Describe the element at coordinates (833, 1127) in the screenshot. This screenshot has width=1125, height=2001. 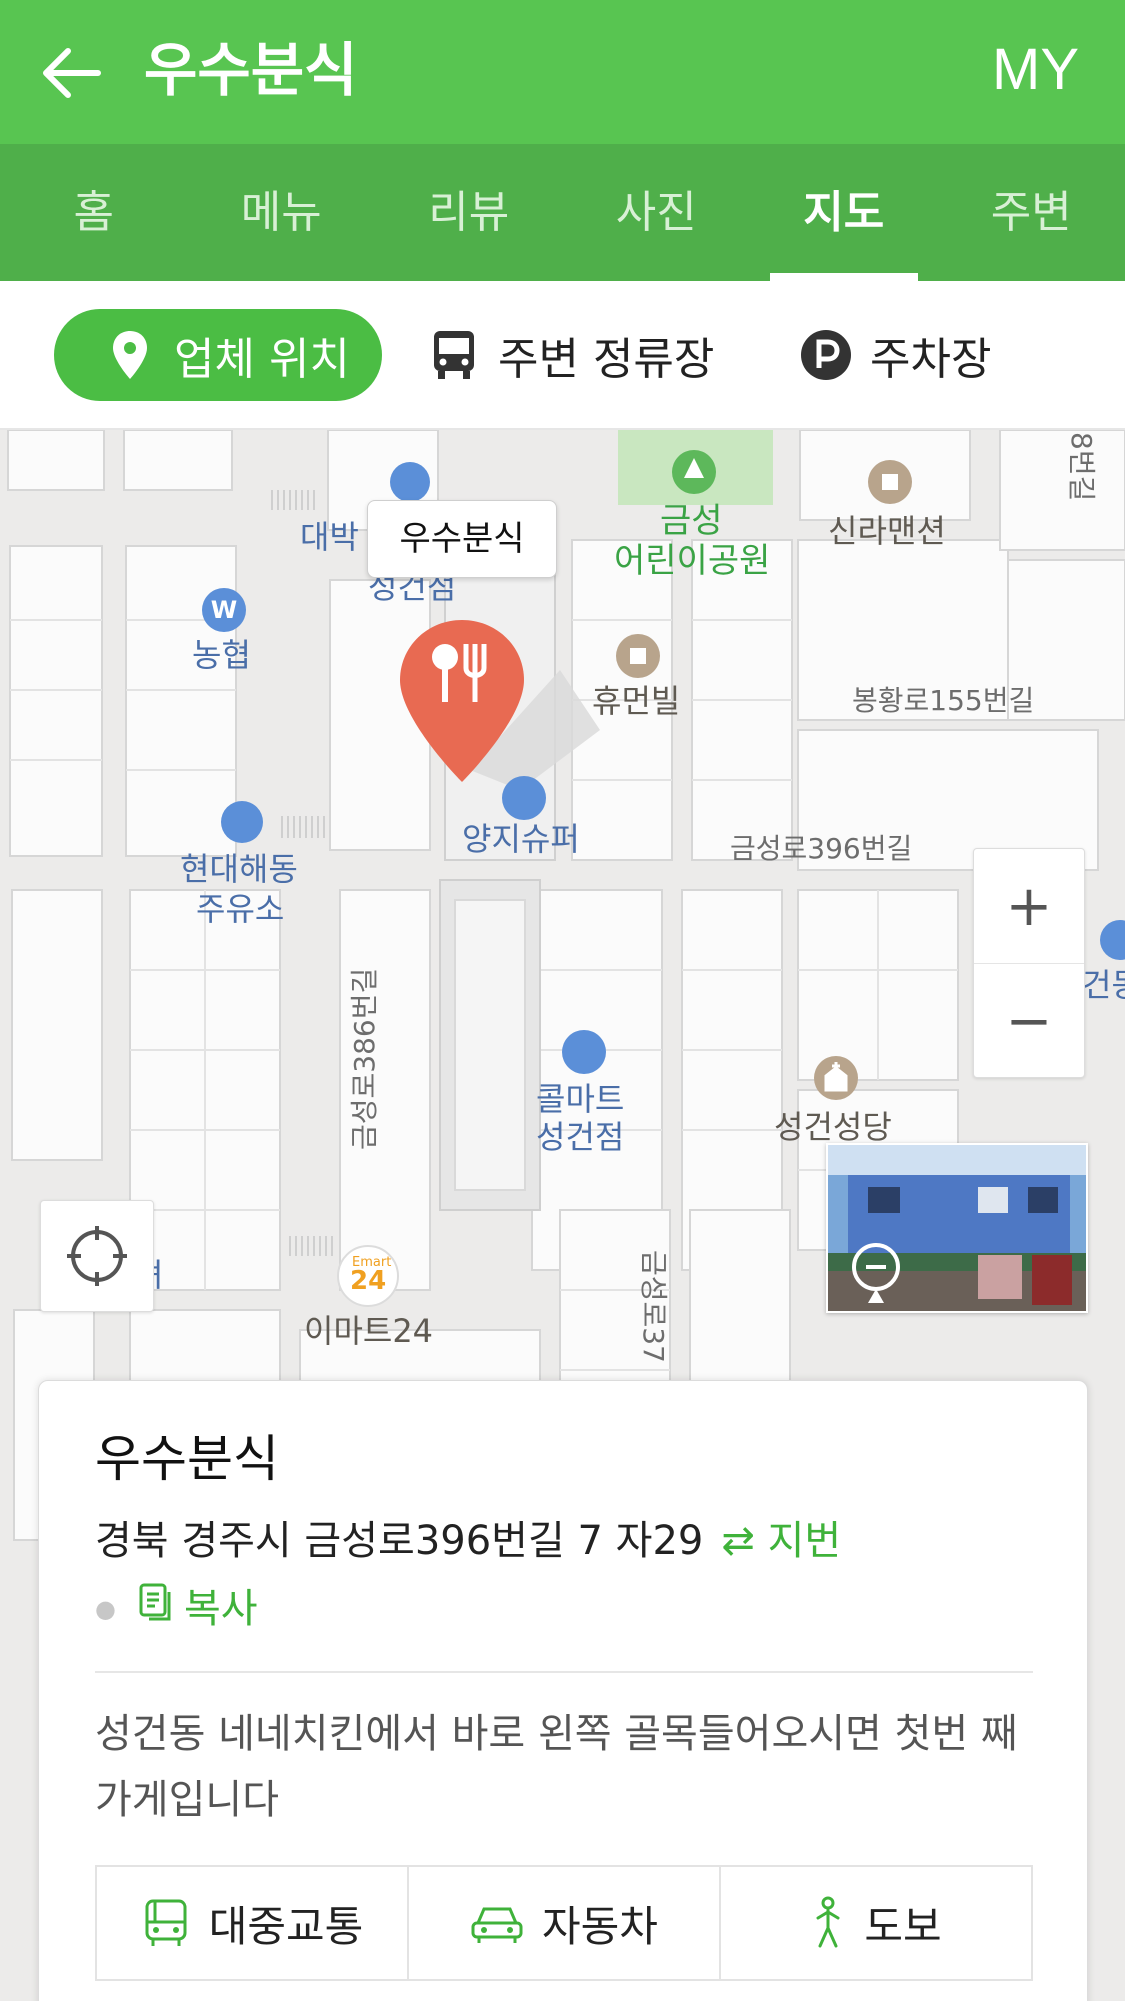
I see `poi-label: 성건성당` at that location.